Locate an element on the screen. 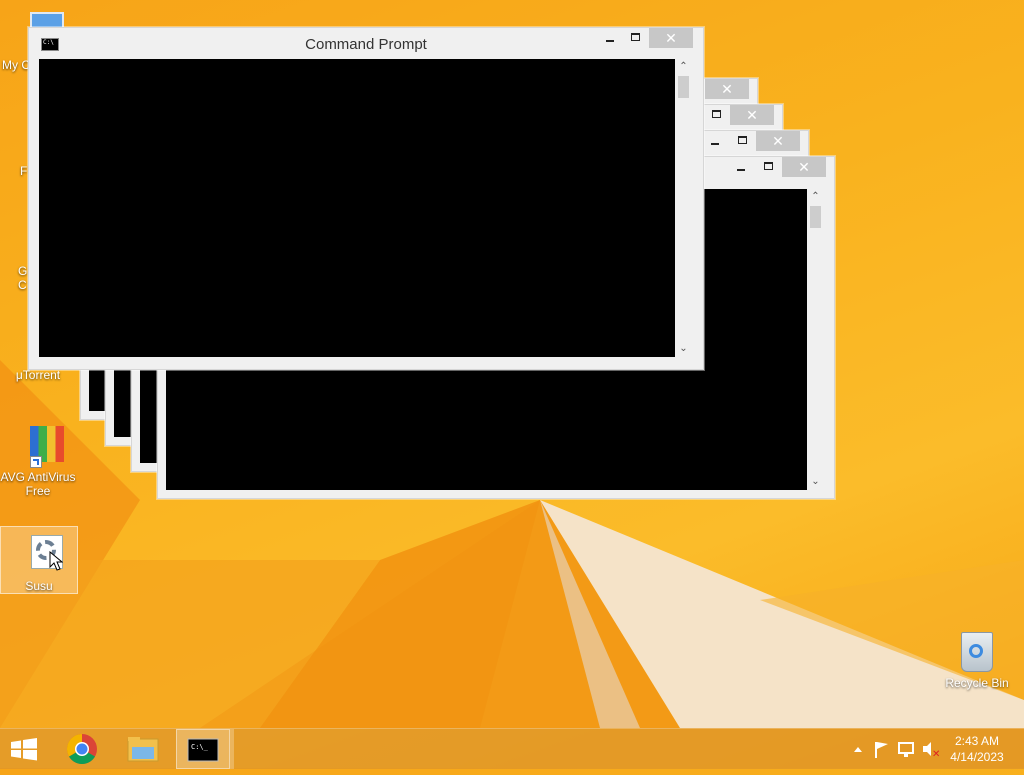 The height and width of the screenshot is (775, 1024). windows-logo-icon is located at coordinates (24, 749).